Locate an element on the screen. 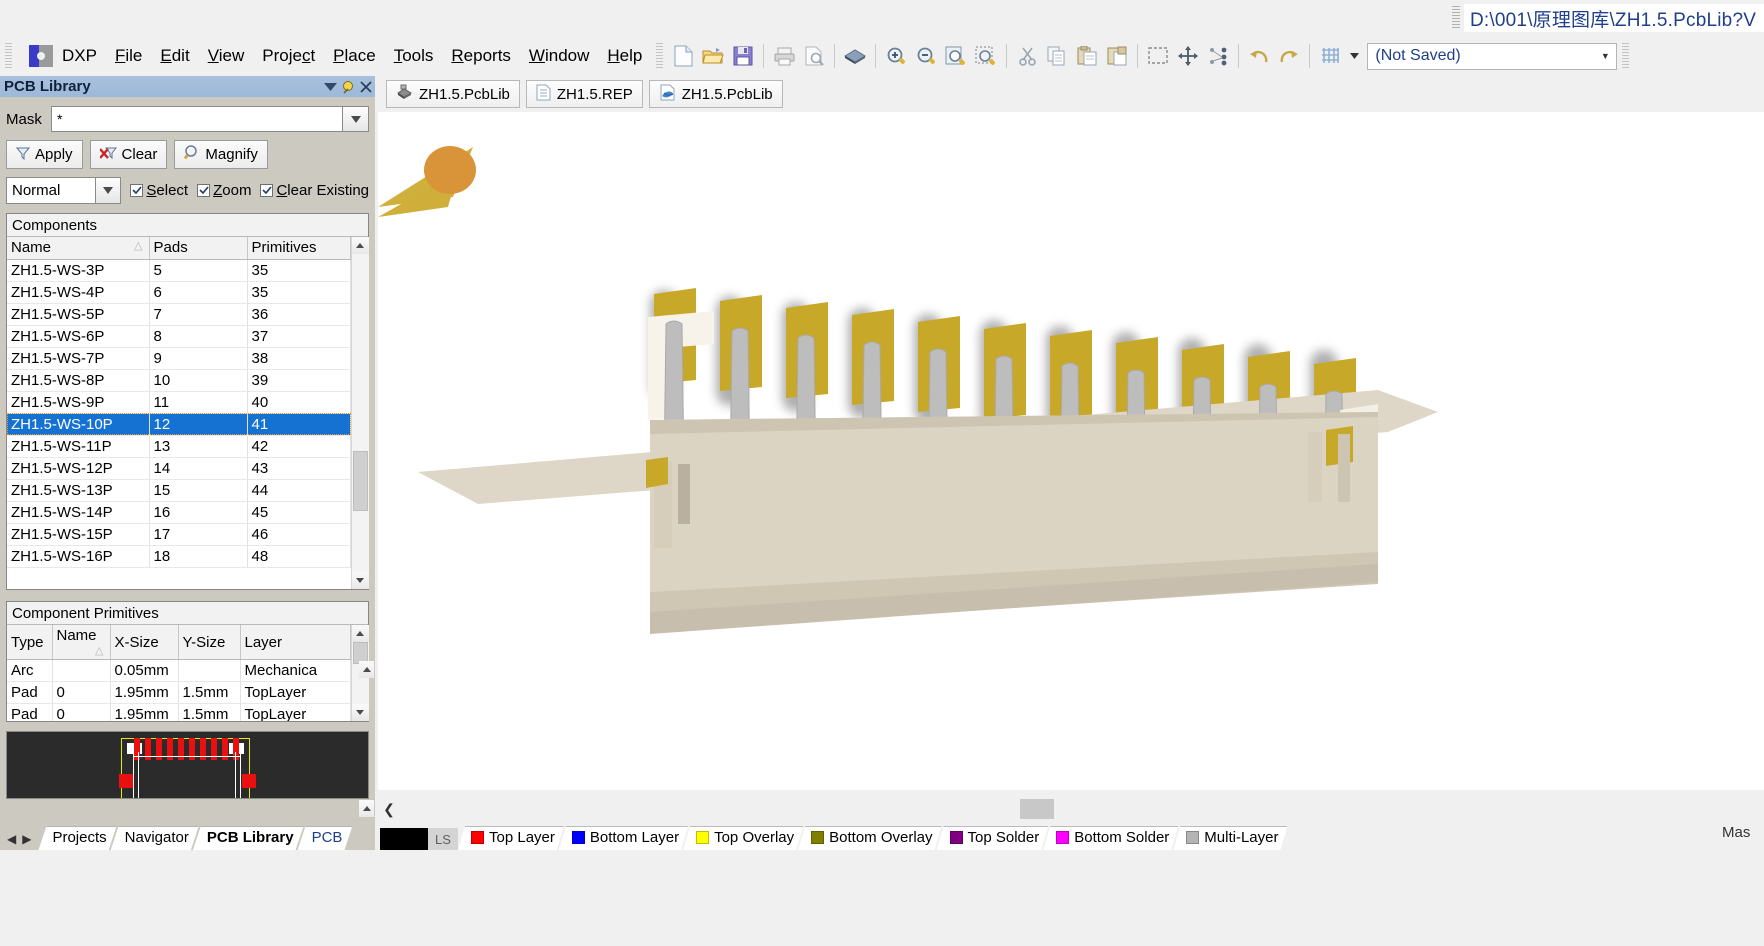 Image resolution: width=1764 pixels, height=946 pixels. canvas-scroll-thumb is located at coordinates (1037, 809).